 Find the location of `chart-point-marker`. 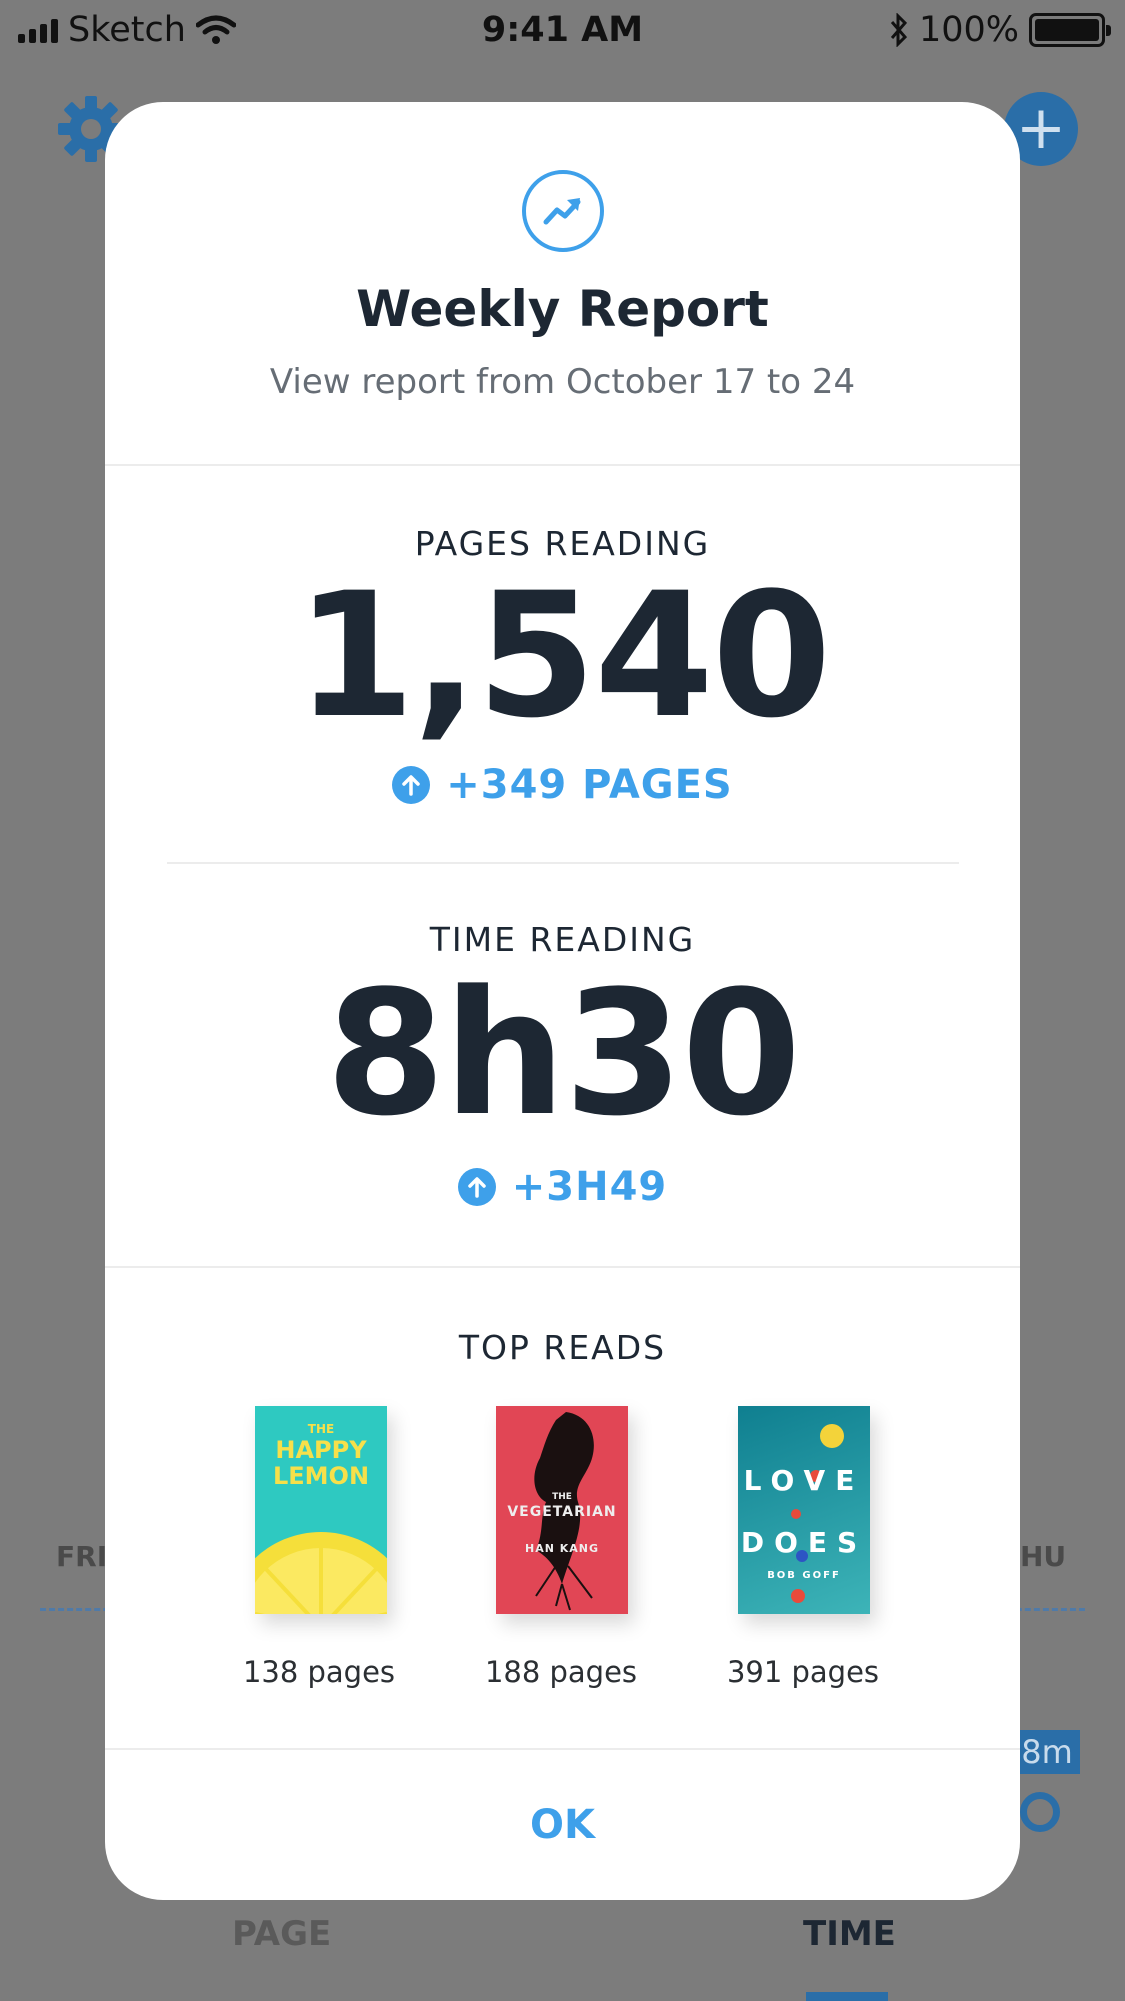

chart-point-marker is located at coordinates (1040, 1812).